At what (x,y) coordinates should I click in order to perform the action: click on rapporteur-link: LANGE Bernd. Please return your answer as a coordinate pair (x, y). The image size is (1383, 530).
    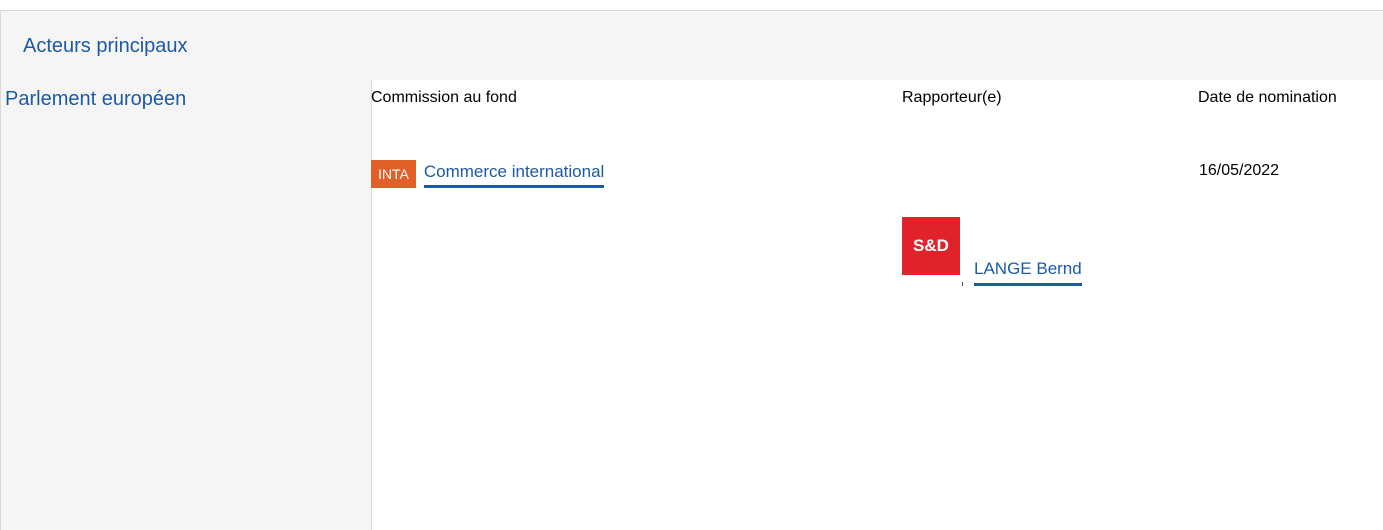
    Looking at the image, I should click on (1028, 272).